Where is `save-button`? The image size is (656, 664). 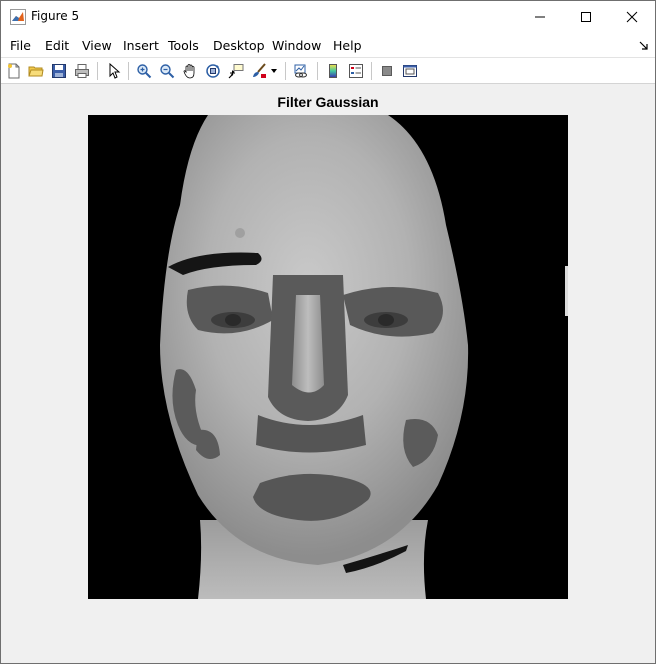
save-button is located at coordinates (59, 71).